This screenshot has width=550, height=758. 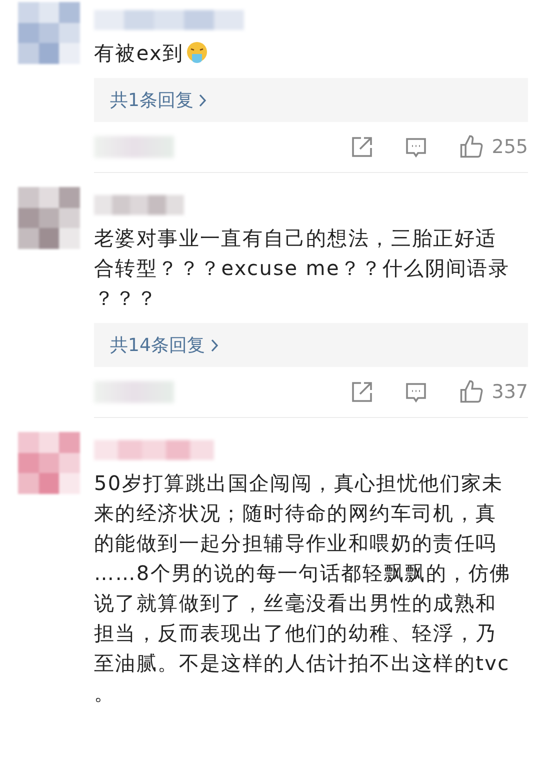 I want to click on replies-link: 共14条回复, so click(x=311, y=345).